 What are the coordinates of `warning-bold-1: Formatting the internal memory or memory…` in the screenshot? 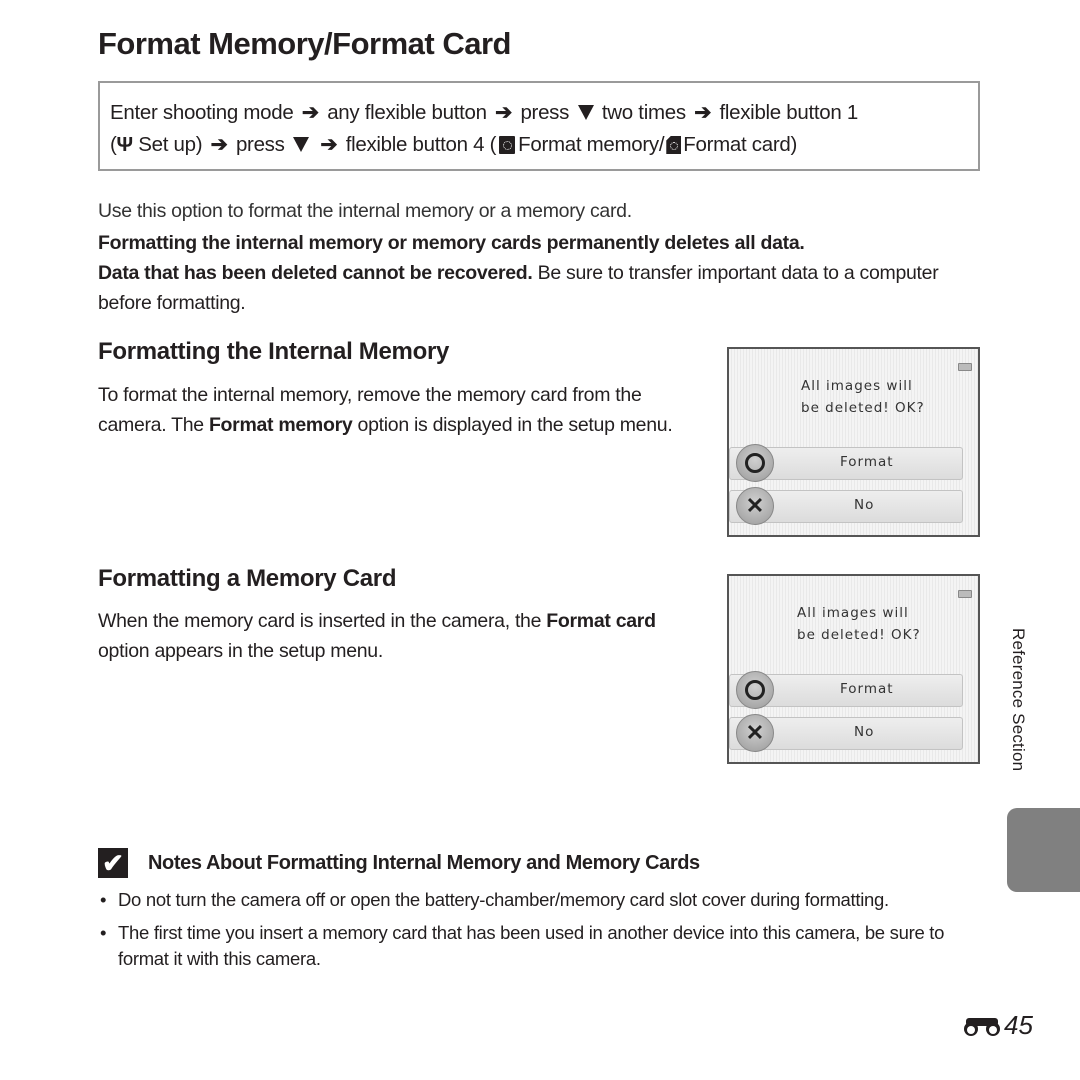 It's located at (451, 243).